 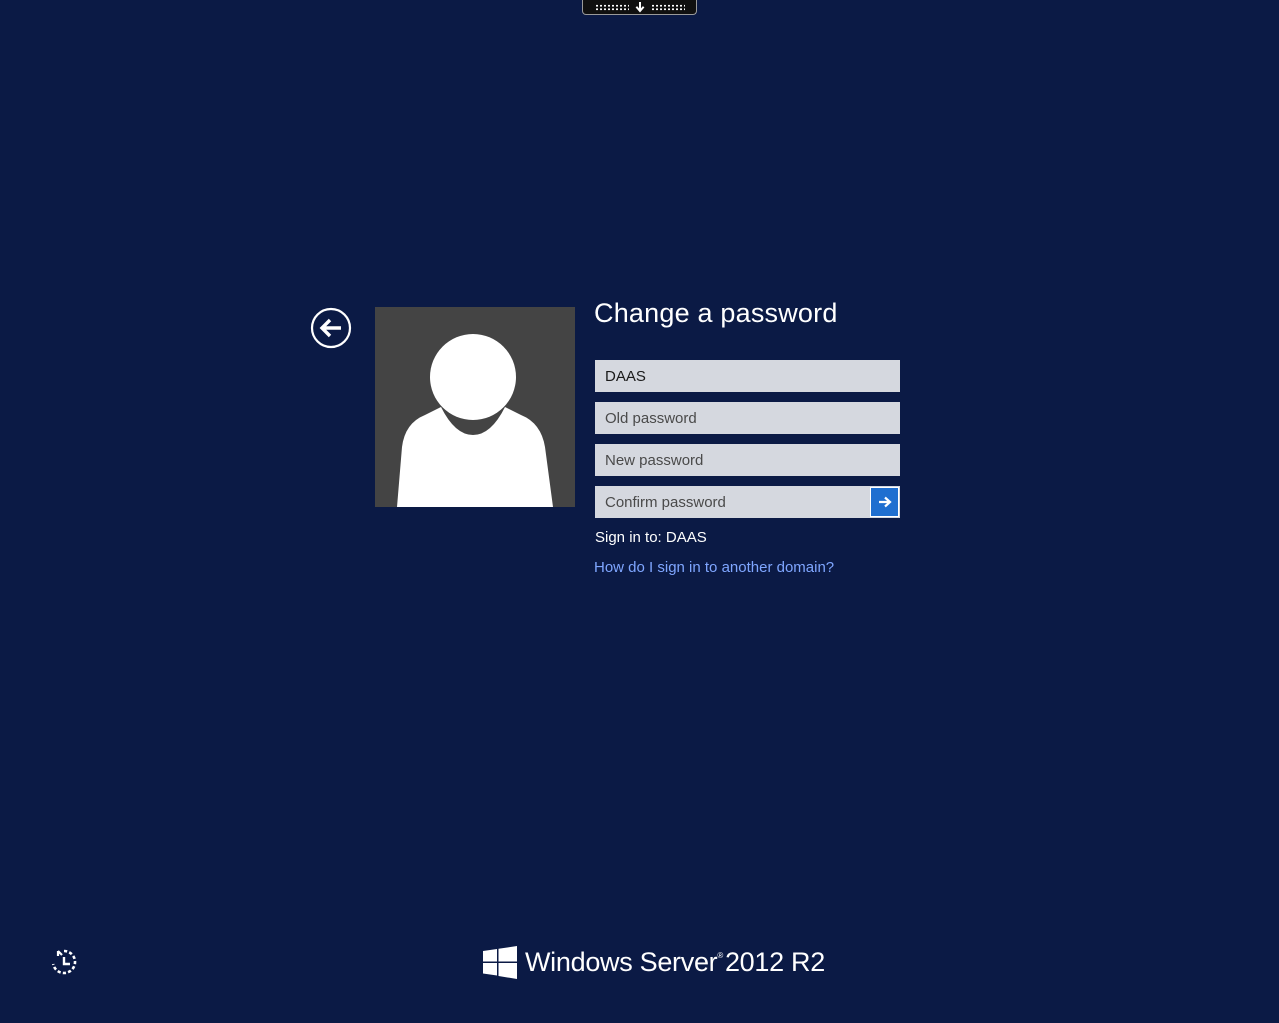 I want to click on back-button, so click(x=331, y=328).